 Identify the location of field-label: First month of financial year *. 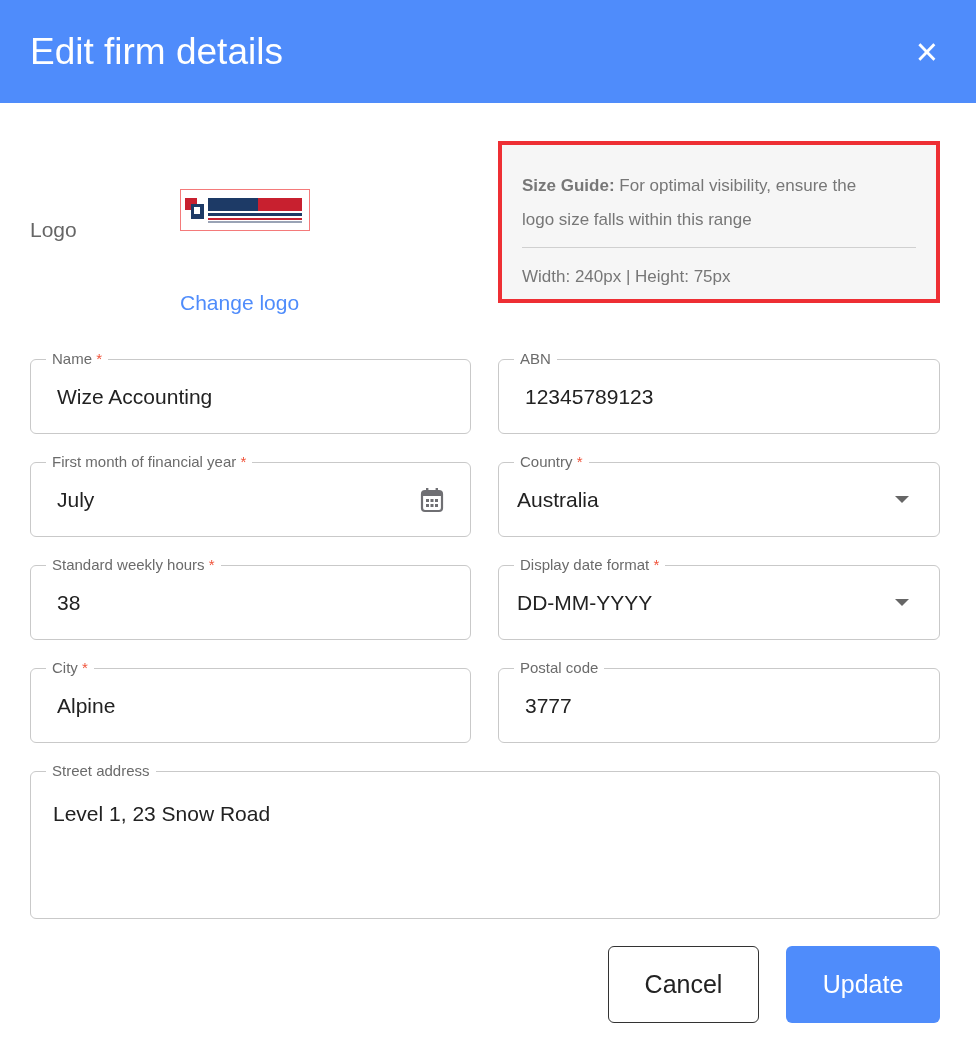
(149, 462).